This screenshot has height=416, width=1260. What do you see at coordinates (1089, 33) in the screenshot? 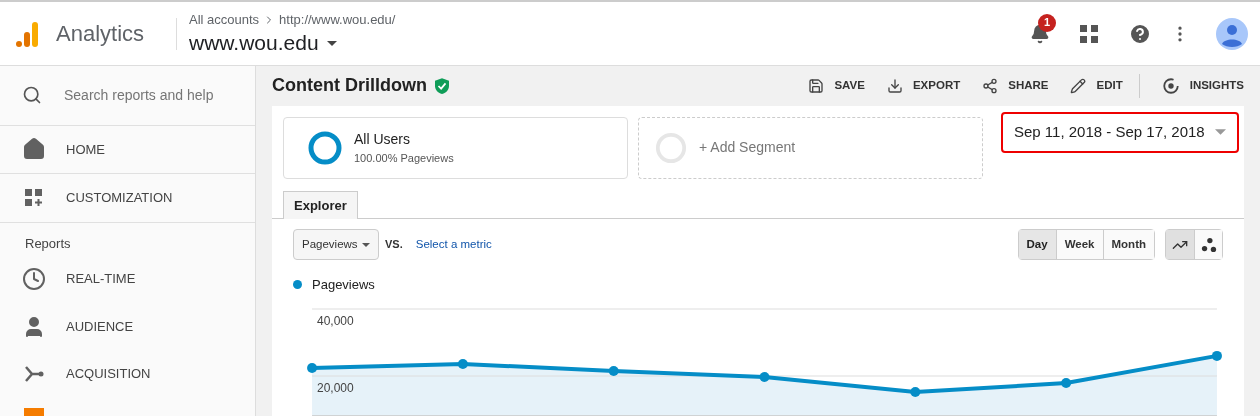
I see `apps-grid-icon` at bounding box center [1089, 33].